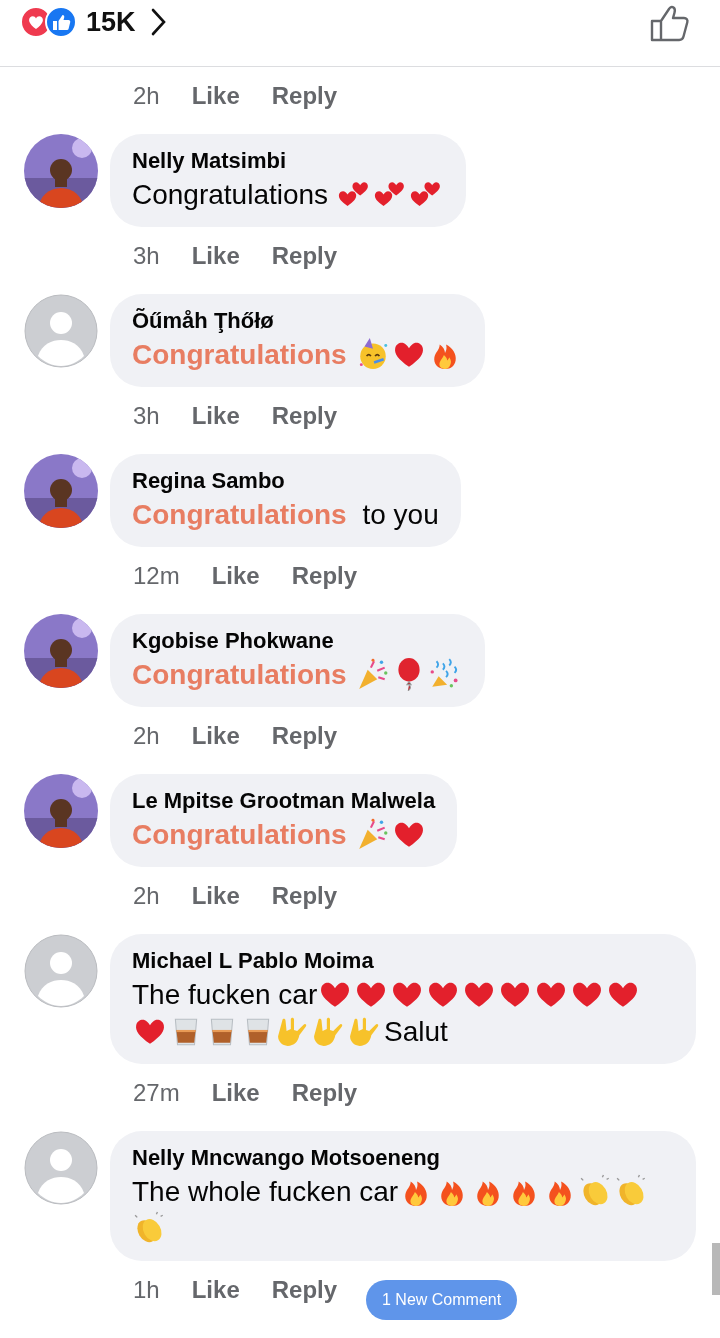 The width and height of the screenshot is (720, 1338). What do you see at coordinates (403, 961) in the screenshot?
I see `commenter-name: Michael L Pablo Moima` at bounding box center [403, 961].